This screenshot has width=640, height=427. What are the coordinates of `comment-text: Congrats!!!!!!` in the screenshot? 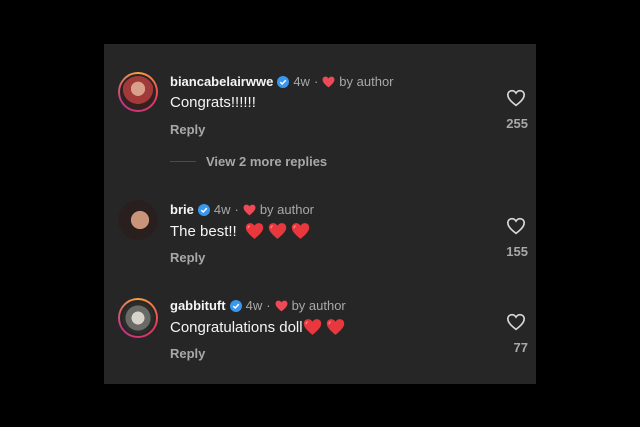 It's located at (213, 102).